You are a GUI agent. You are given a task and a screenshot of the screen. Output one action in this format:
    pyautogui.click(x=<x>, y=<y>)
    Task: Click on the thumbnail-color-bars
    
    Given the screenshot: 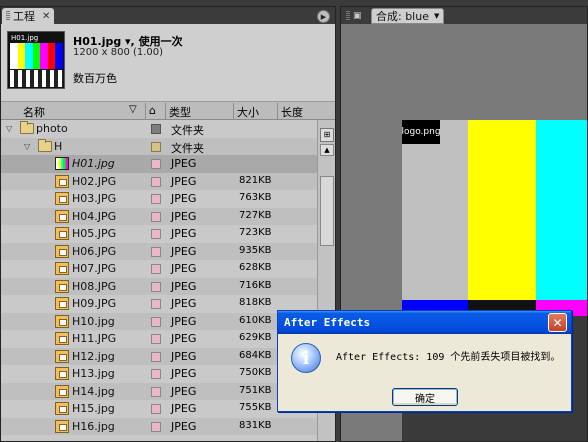 What is the action you would take?
    pyautogui.click(x=37, y=56)
    